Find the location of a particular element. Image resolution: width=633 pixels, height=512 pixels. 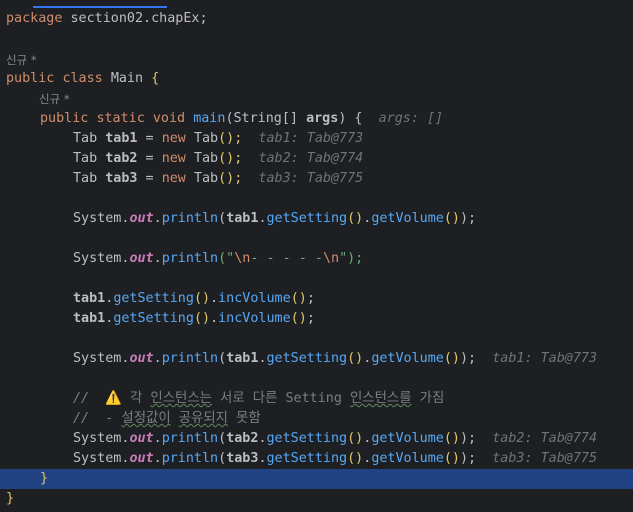

code-line-tab2-decl: Tab tab2 = new Tab(); tab2: Tab@774 is located at coordinates (316, 159).